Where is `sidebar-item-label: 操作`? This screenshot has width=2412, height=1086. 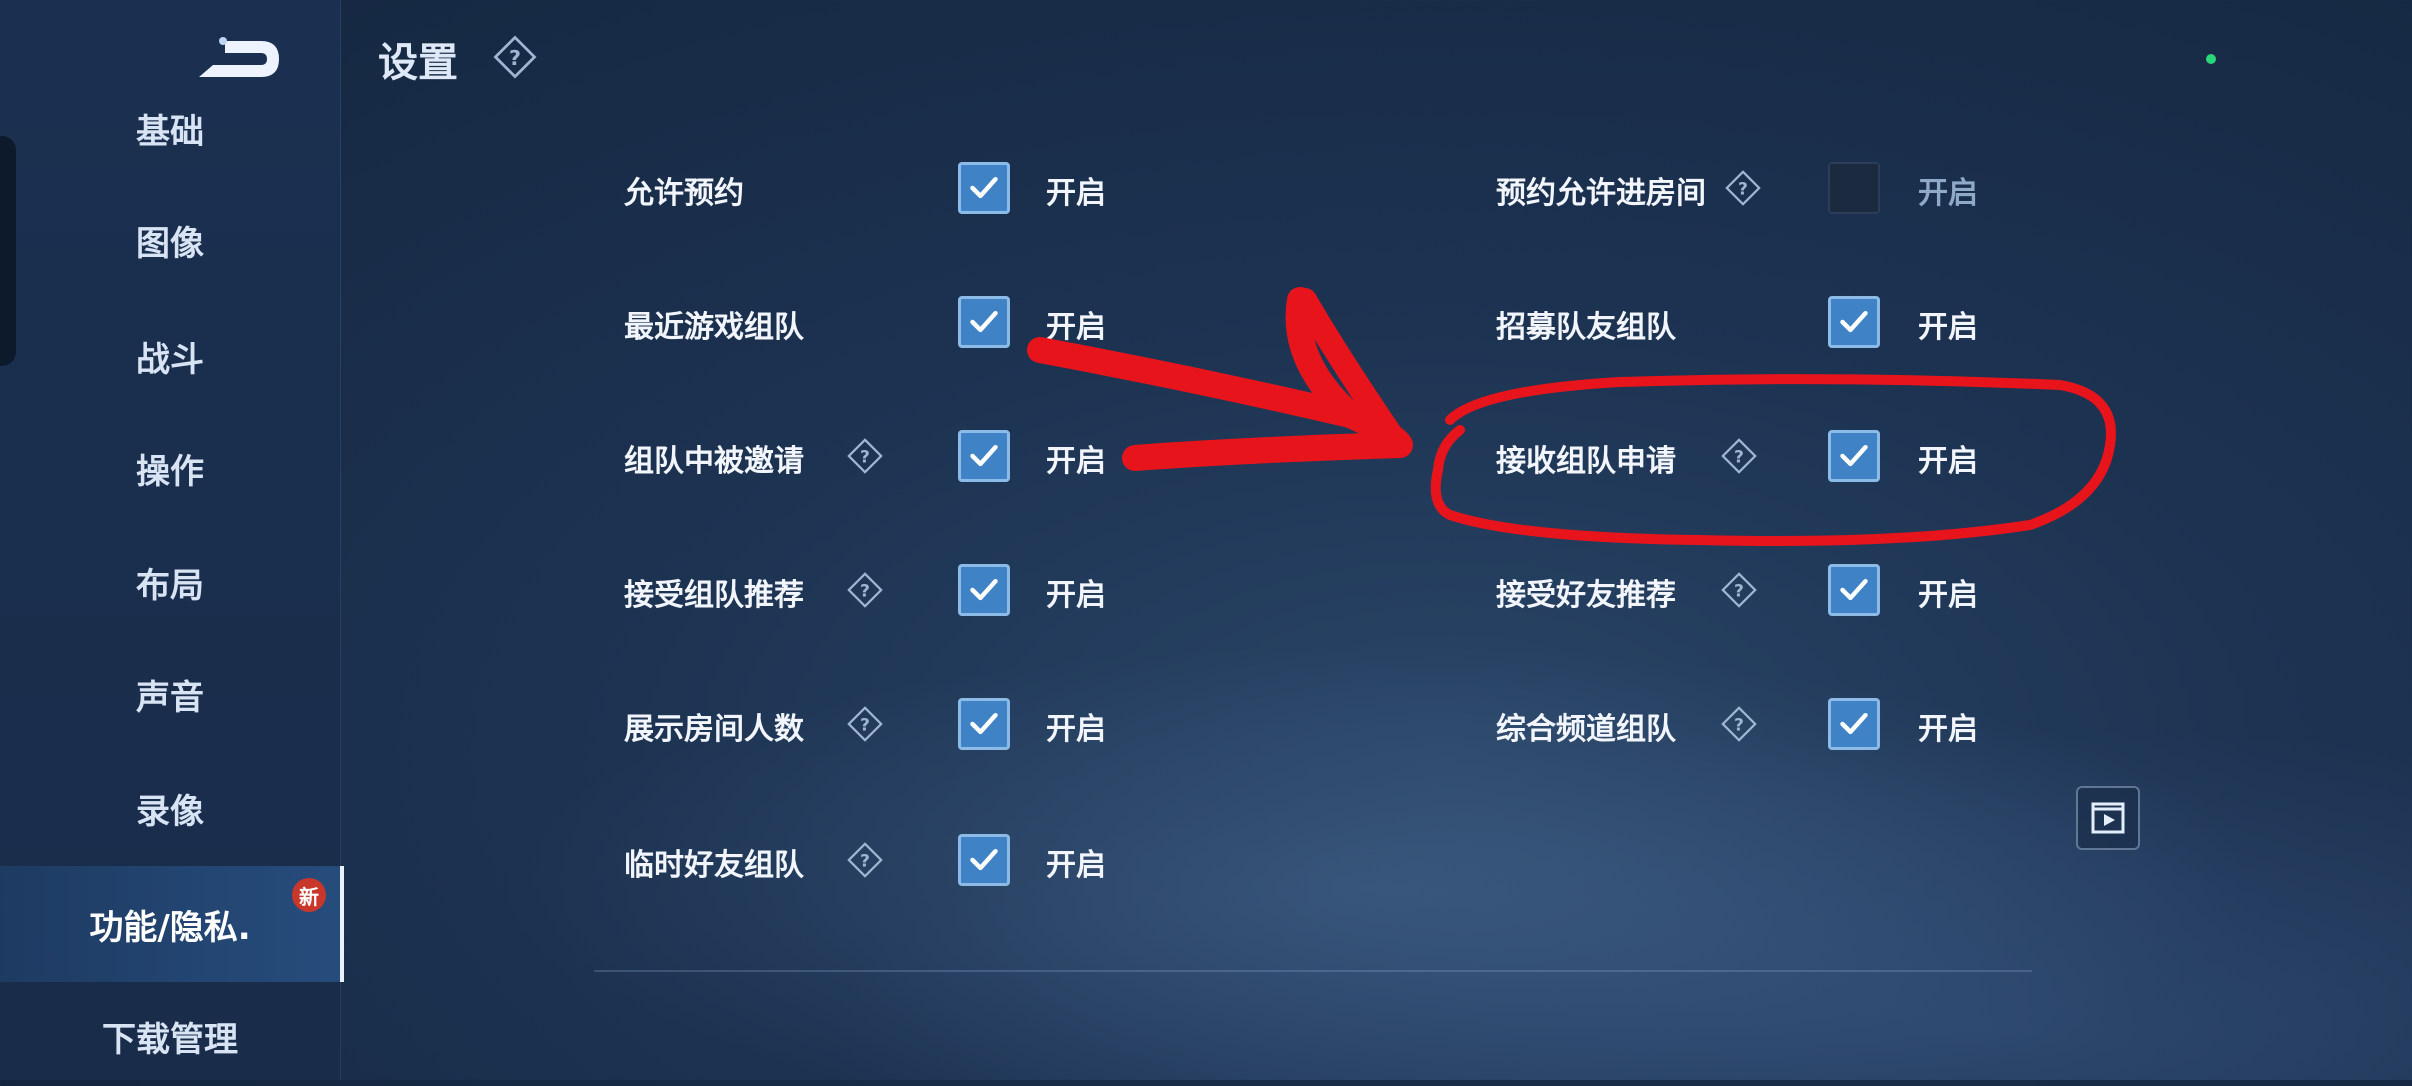 sidebar-item-label: 操作 is located at coordinates (170, 471).